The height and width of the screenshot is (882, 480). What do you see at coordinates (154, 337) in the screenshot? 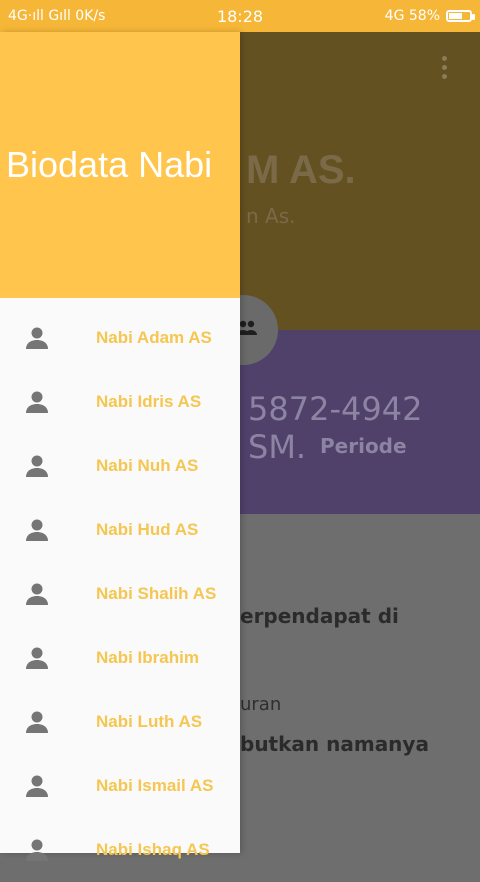
I see `nav-item-label: Nabi Adam AS` at bounding box center [154, 337].